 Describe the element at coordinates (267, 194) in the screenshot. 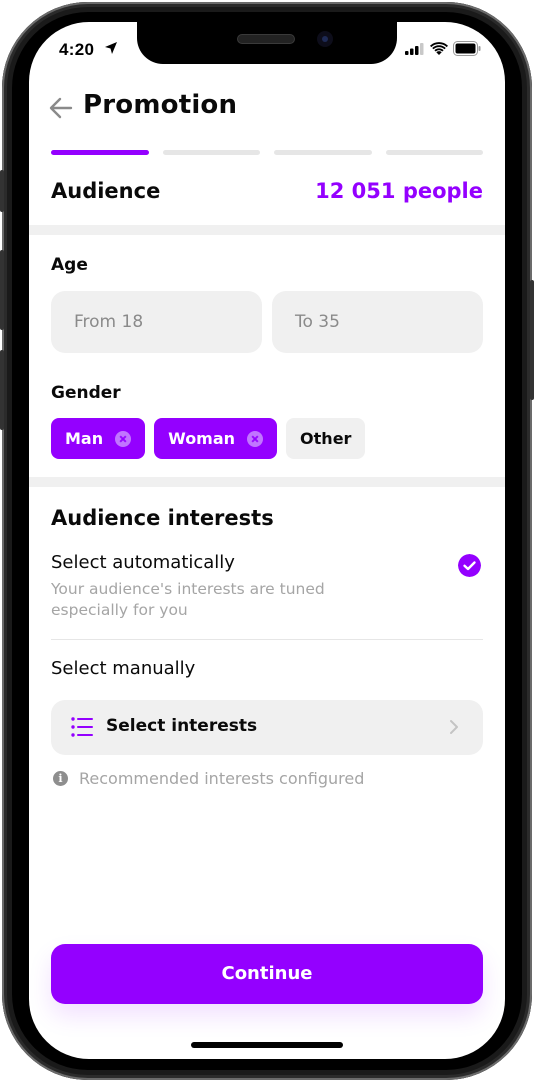

I see `audience-summary: Audience 12 051 people` at that location.